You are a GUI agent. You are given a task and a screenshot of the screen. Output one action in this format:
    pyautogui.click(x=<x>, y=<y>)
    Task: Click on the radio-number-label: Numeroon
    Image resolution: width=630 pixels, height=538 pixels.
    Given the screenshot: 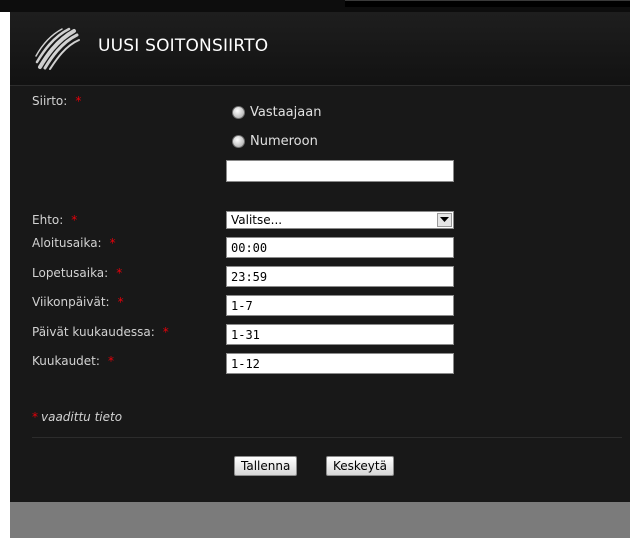 What is the action you would take?
    pyautogui.click(x=284, y=141)
    